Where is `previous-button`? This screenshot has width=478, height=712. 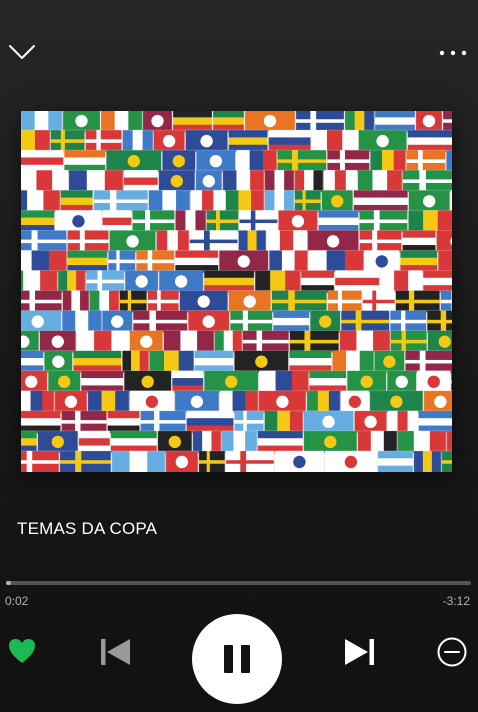 previous-button is located at coordinates (115, 652).